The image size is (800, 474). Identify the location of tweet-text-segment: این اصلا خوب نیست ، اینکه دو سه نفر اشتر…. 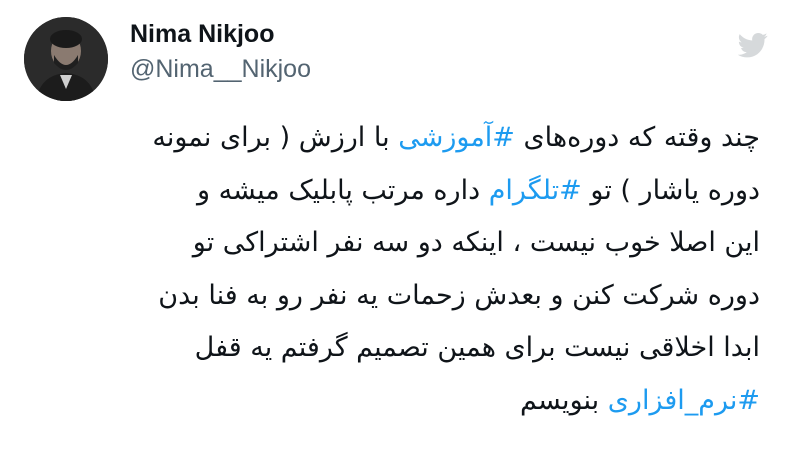
(476, 242).